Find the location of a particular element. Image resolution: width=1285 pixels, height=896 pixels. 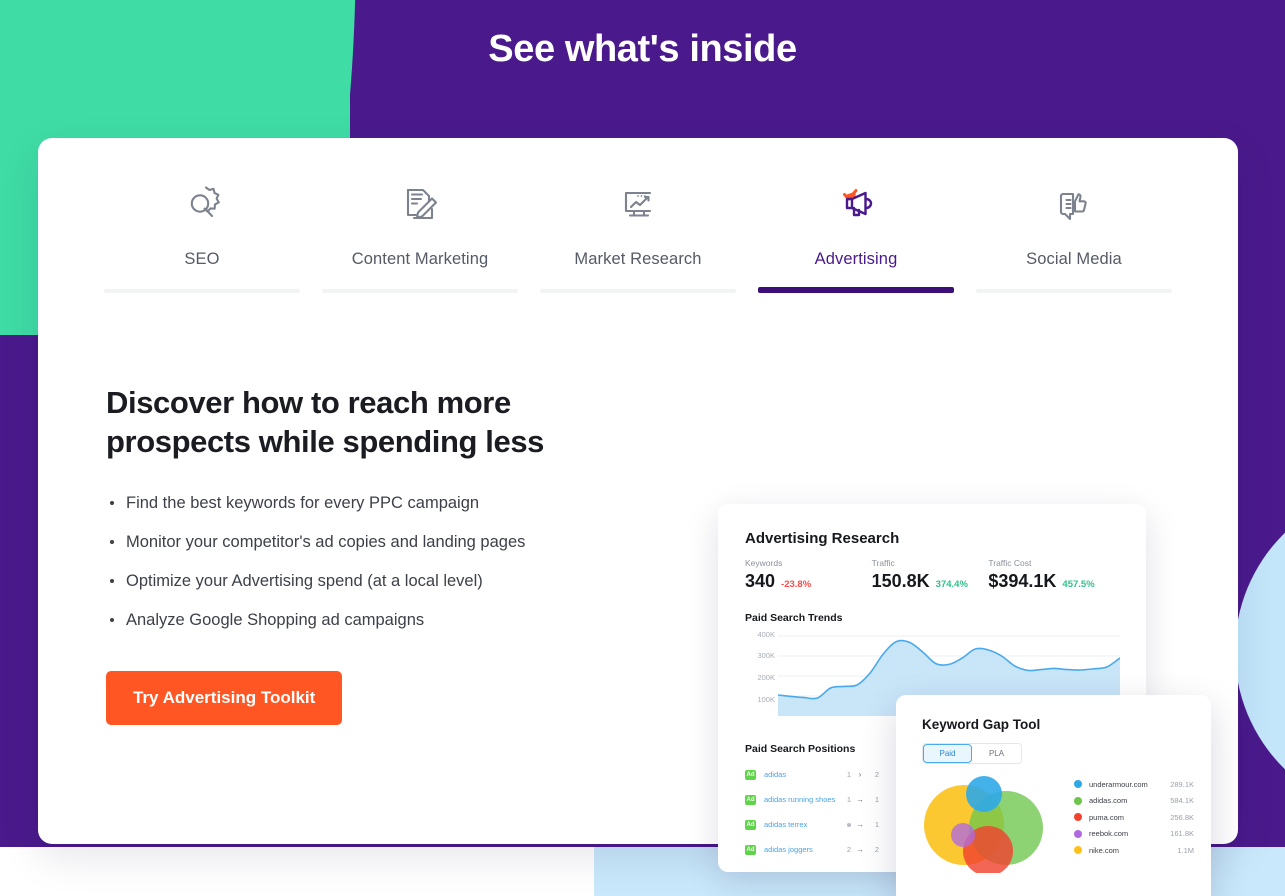

legend-item: underarmour.com 289.1K is located at coordinates (1134, 784).